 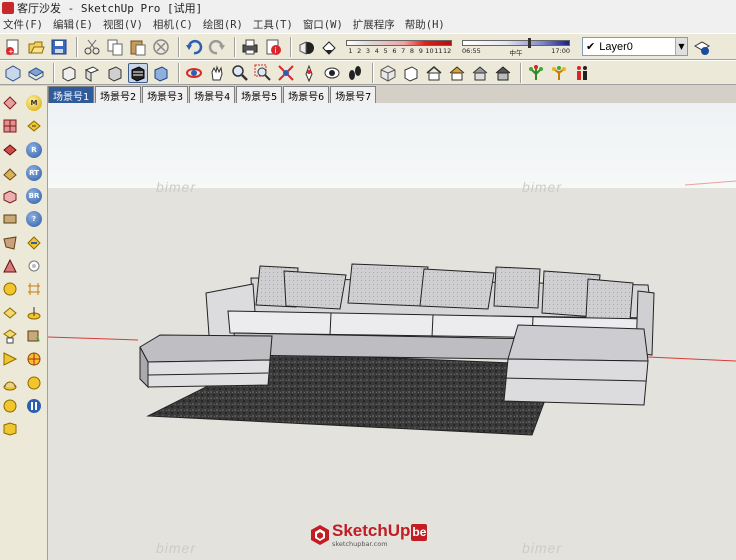 I want to click on undo-icon, so click(x=194, y=47).